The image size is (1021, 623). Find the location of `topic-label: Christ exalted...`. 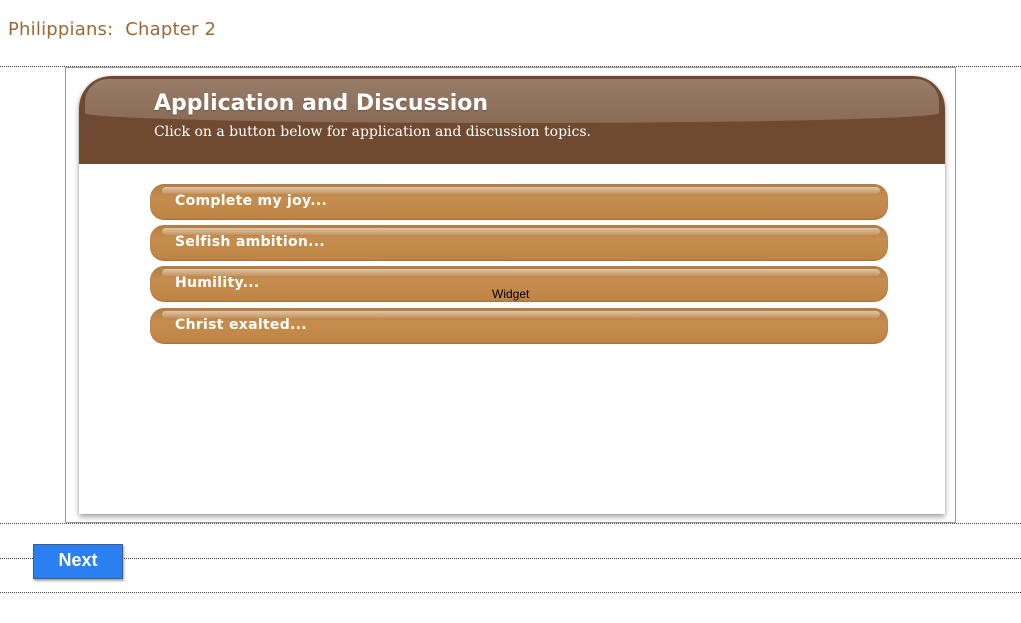

topic-label: Christ exalted... is located at coordinates (241, 325).